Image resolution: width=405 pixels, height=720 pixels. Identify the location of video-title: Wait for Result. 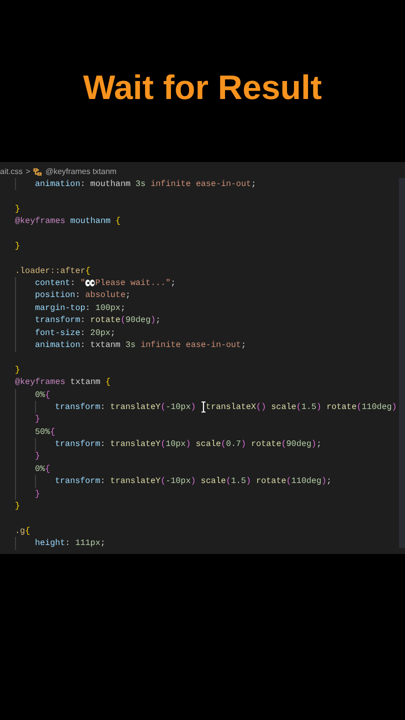
(202, 88).